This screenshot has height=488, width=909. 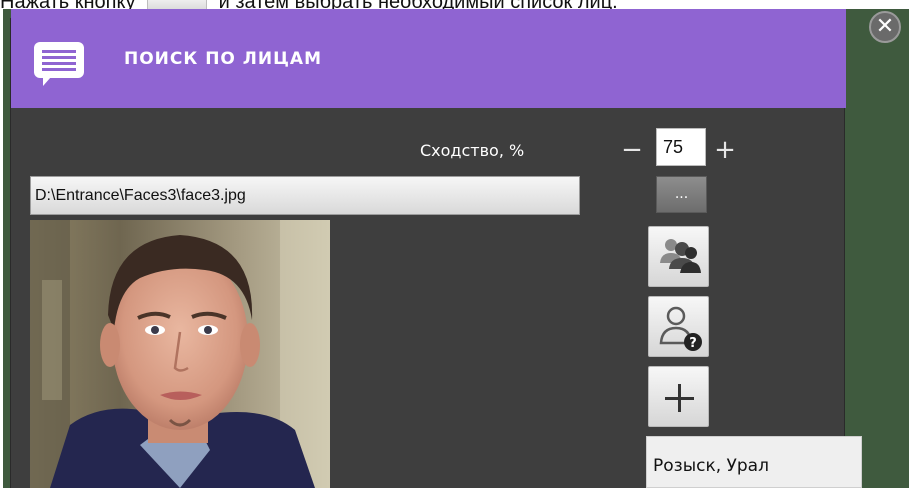 I want to click on image-path-field, so click(x=305, y=195).